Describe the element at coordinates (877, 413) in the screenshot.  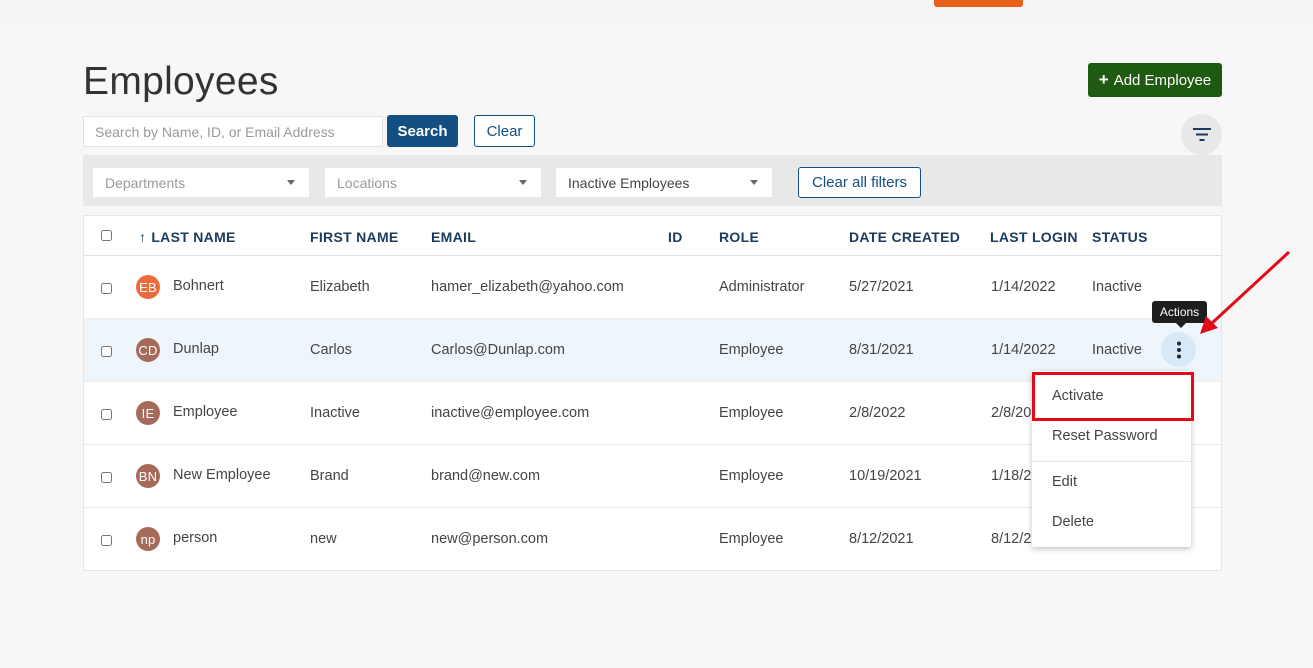
I see `cell-date-created: 2/8/2022` at that location.